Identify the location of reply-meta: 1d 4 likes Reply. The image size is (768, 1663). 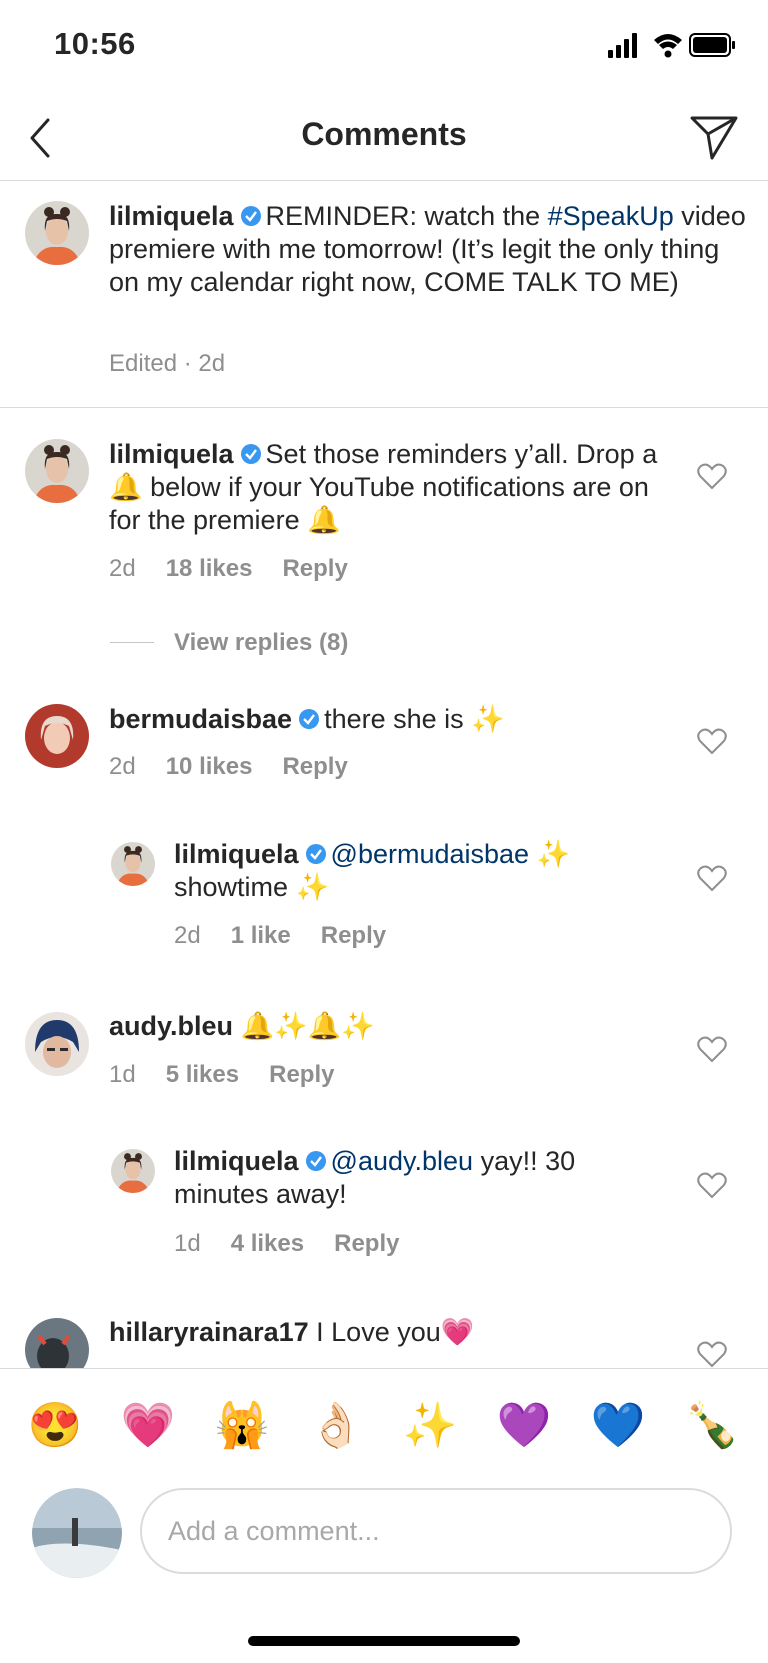
(287, 1243).